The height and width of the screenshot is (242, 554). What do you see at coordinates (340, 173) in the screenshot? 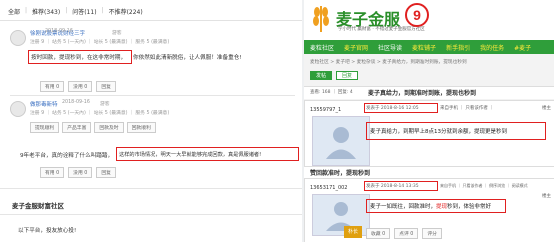
I see `thread-title: 赞回款准时，提现秒到` at bounding box center [340, 173].